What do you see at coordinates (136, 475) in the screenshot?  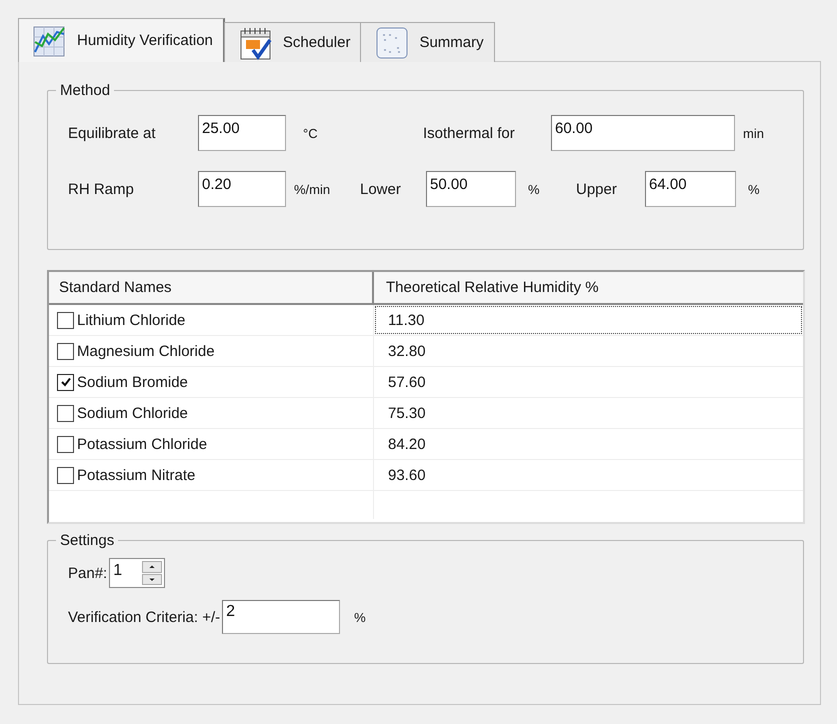 I see `table-cell: Potassium Nitrate` at bounding box center [136, 475].